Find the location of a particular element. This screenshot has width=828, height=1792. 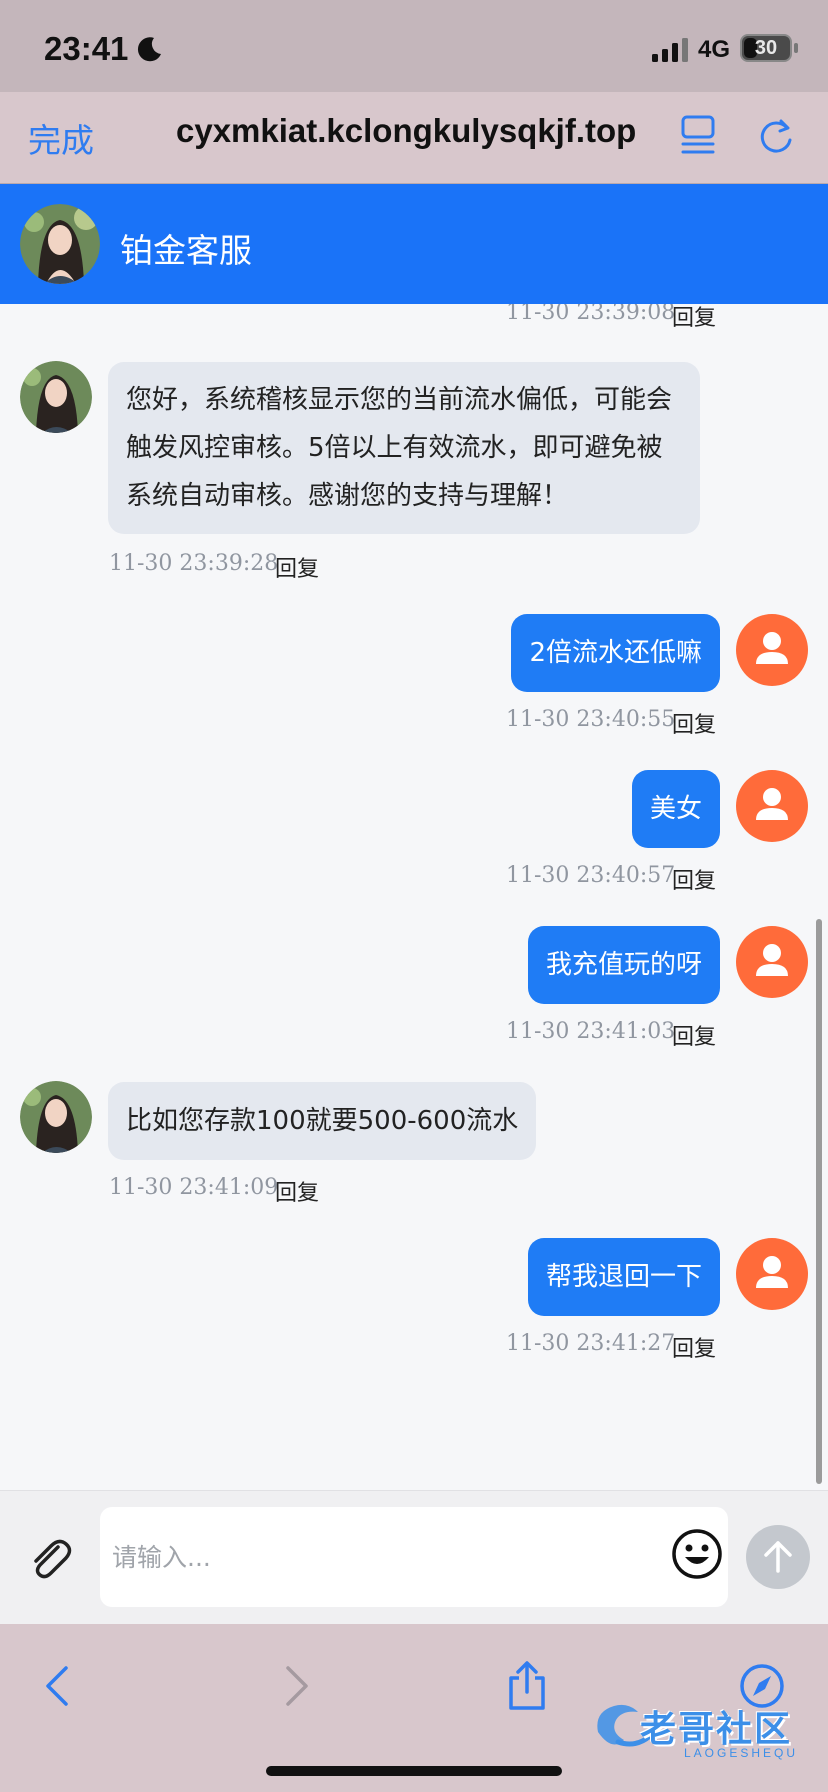

send-button is located at coordinates (778, 1557).